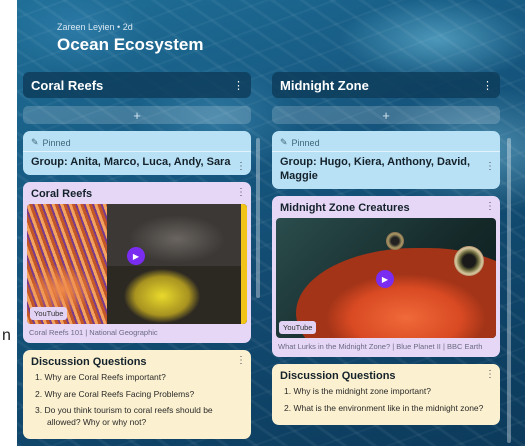  I want to click on board-author: Zareen Leyien • 2d, so click(95, 27).